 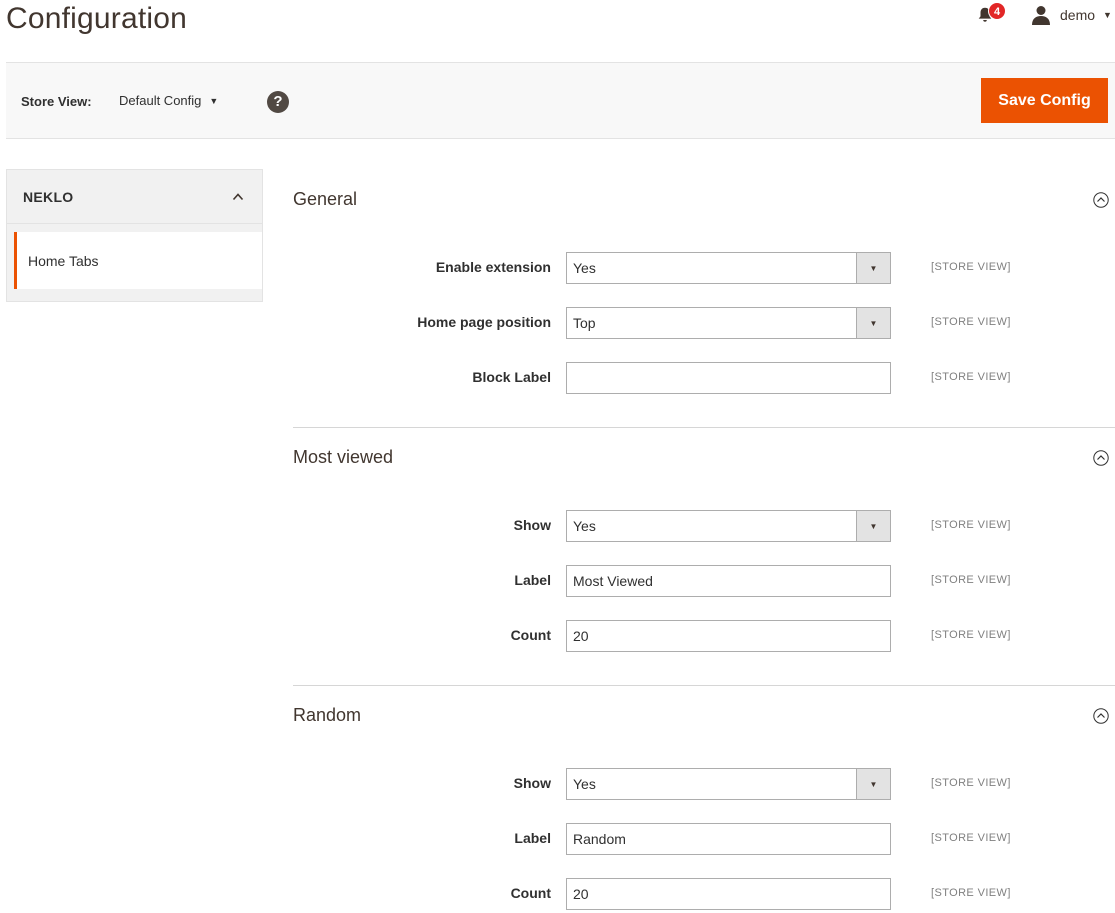 I want to click on section-title: Random, so click(x=327, y=715).